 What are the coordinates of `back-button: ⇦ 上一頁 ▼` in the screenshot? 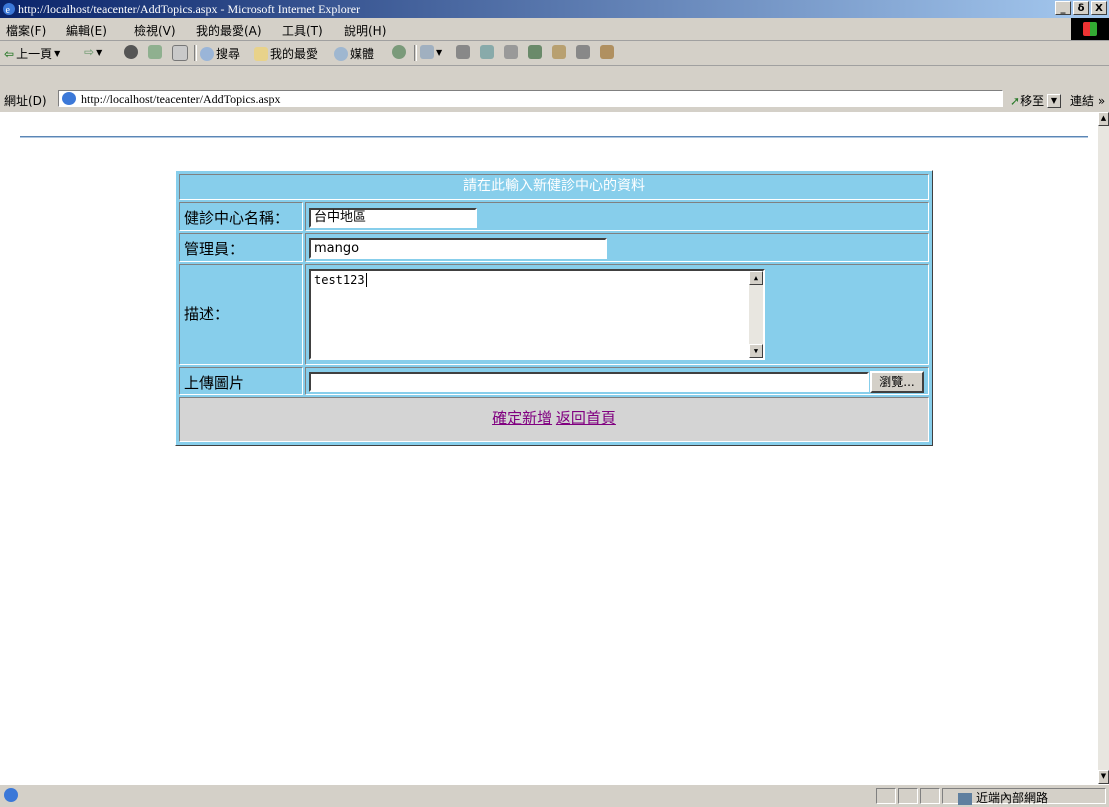 It's located at (32, 53).